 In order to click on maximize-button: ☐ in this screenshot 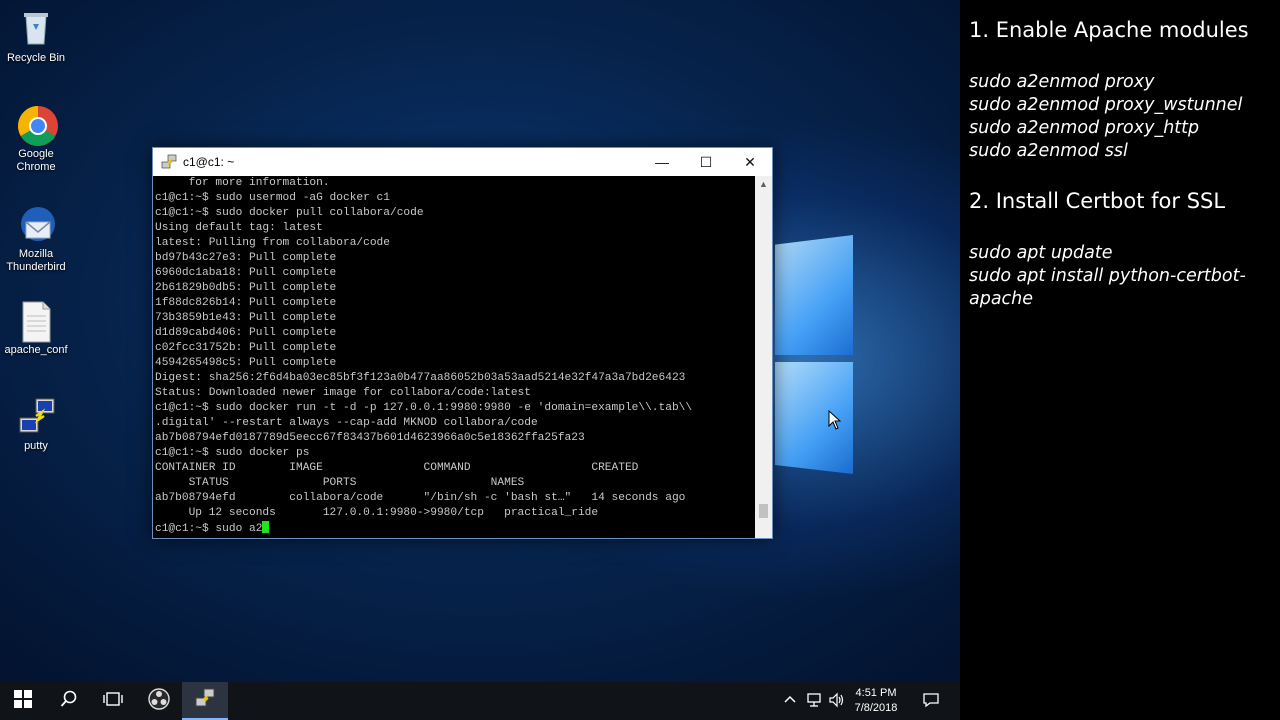, I will do `click(706, 162)`.